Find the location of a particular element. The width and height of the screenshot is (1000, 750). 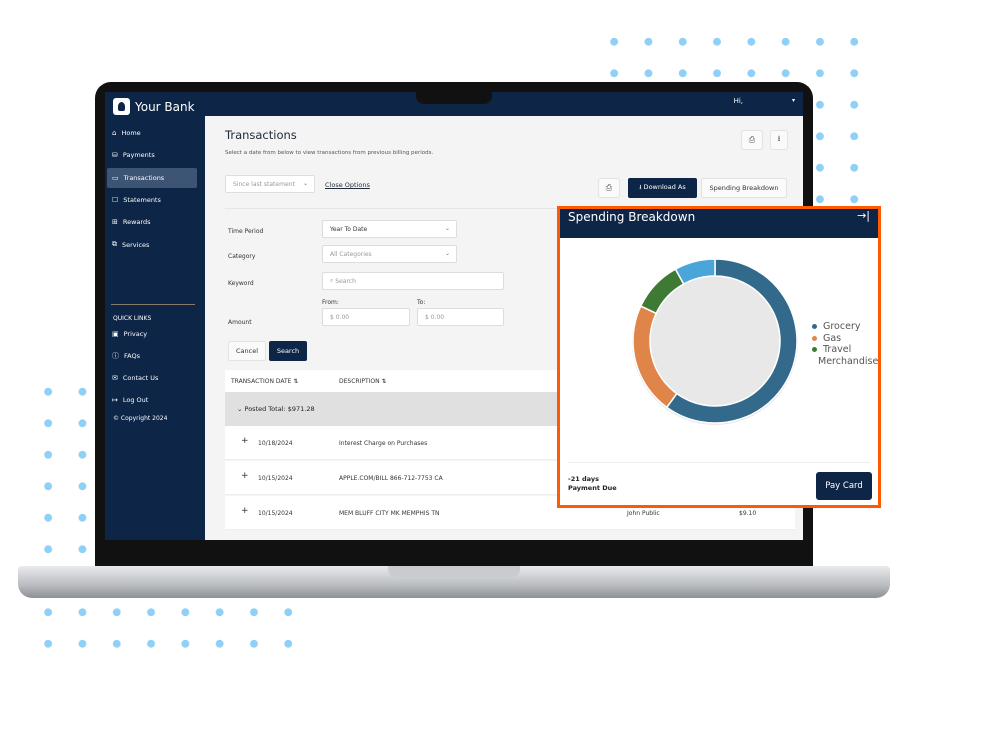

due-label: Payment Due is located at coordinates (592, 488).